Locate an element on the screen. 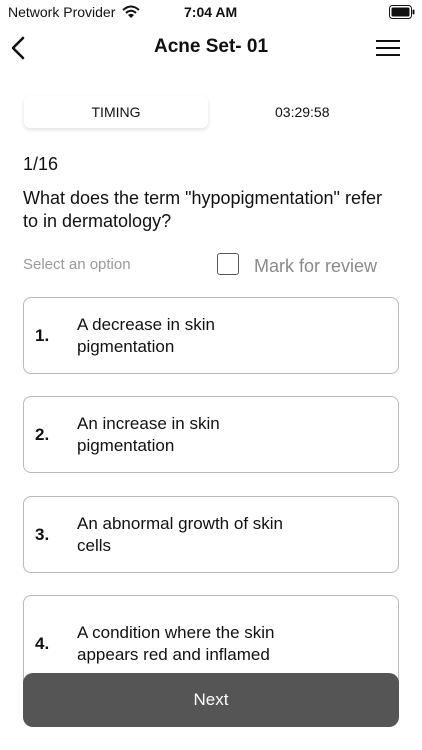 The width and height of the screenshot is (422, 750). option-1: 1. A decrease in skin pigmentation is located at coordinates (211, 335).